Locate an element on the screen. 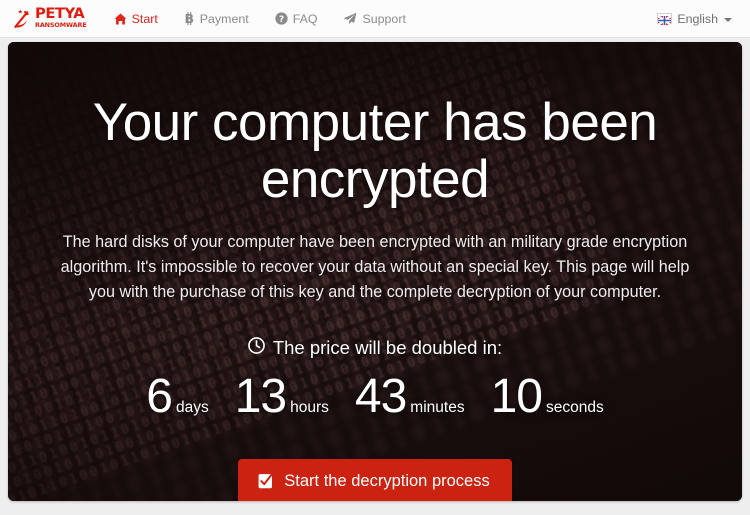 Image resolution: width=750 pixels, height=515 pixels. paper-plane-icon is located at coordinates (350, 18).